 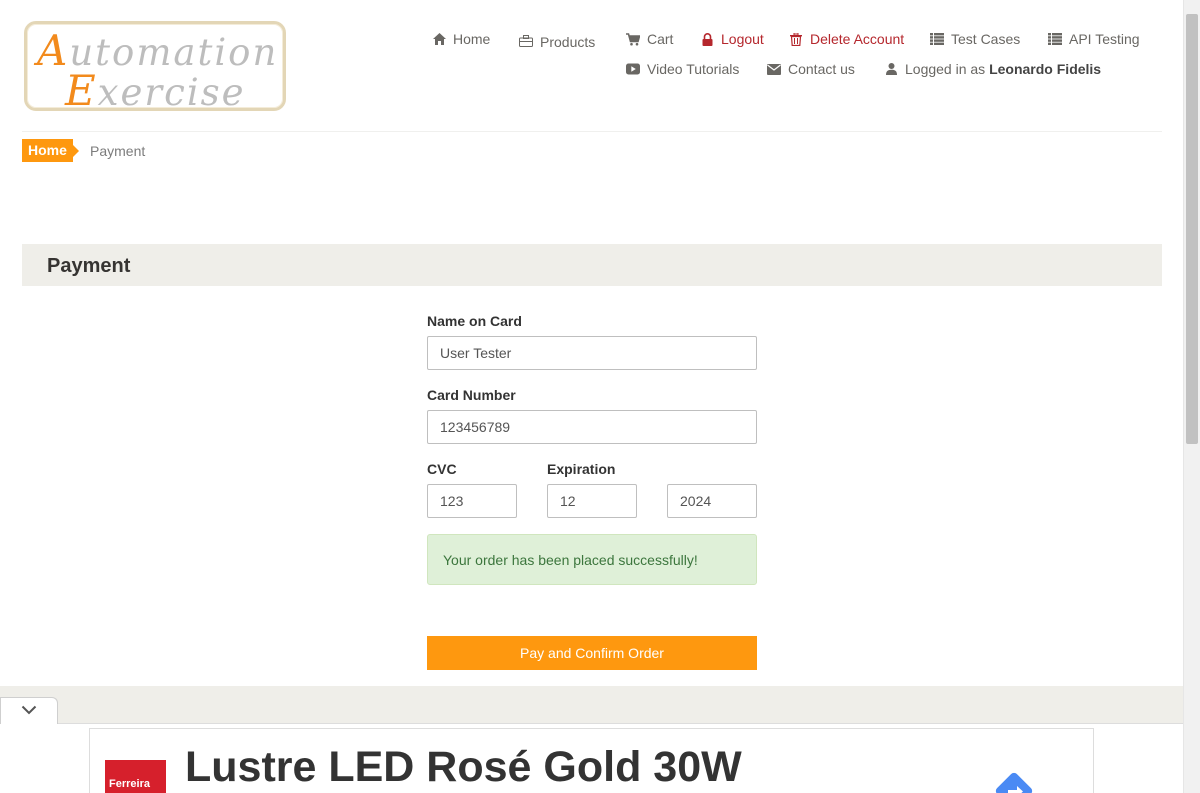 I want to click on expiration-year-input: 2024, so click(x=712, y=501).